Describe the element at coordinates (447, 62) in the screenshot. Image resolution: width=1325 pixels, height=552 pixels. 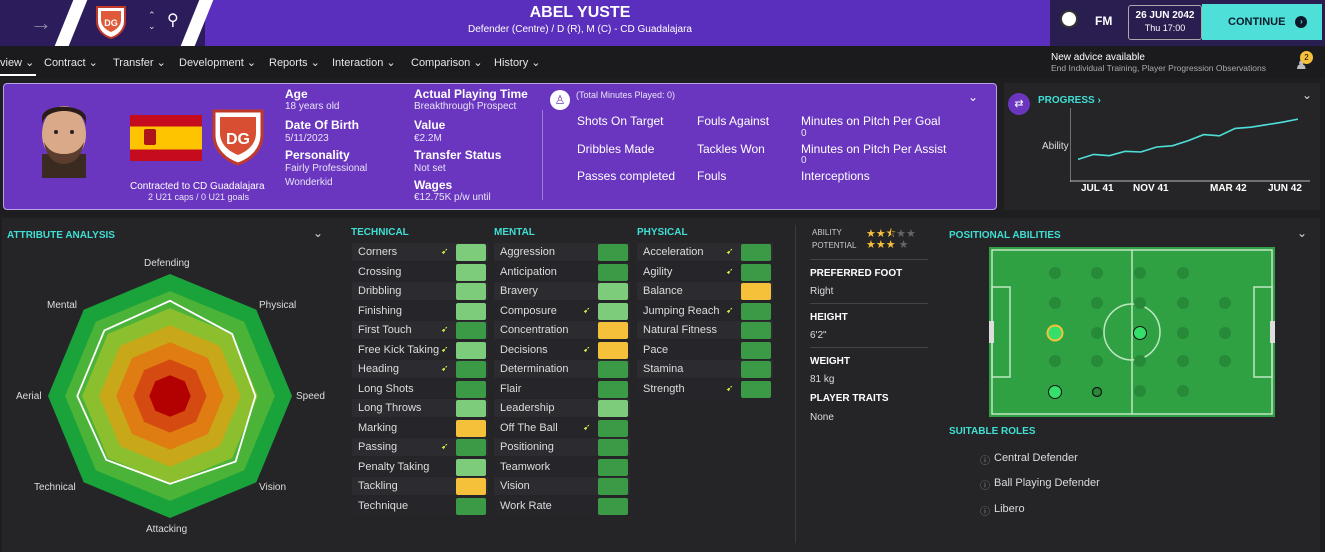
I see `tab-comparison: Comparison ⌄` at that location.